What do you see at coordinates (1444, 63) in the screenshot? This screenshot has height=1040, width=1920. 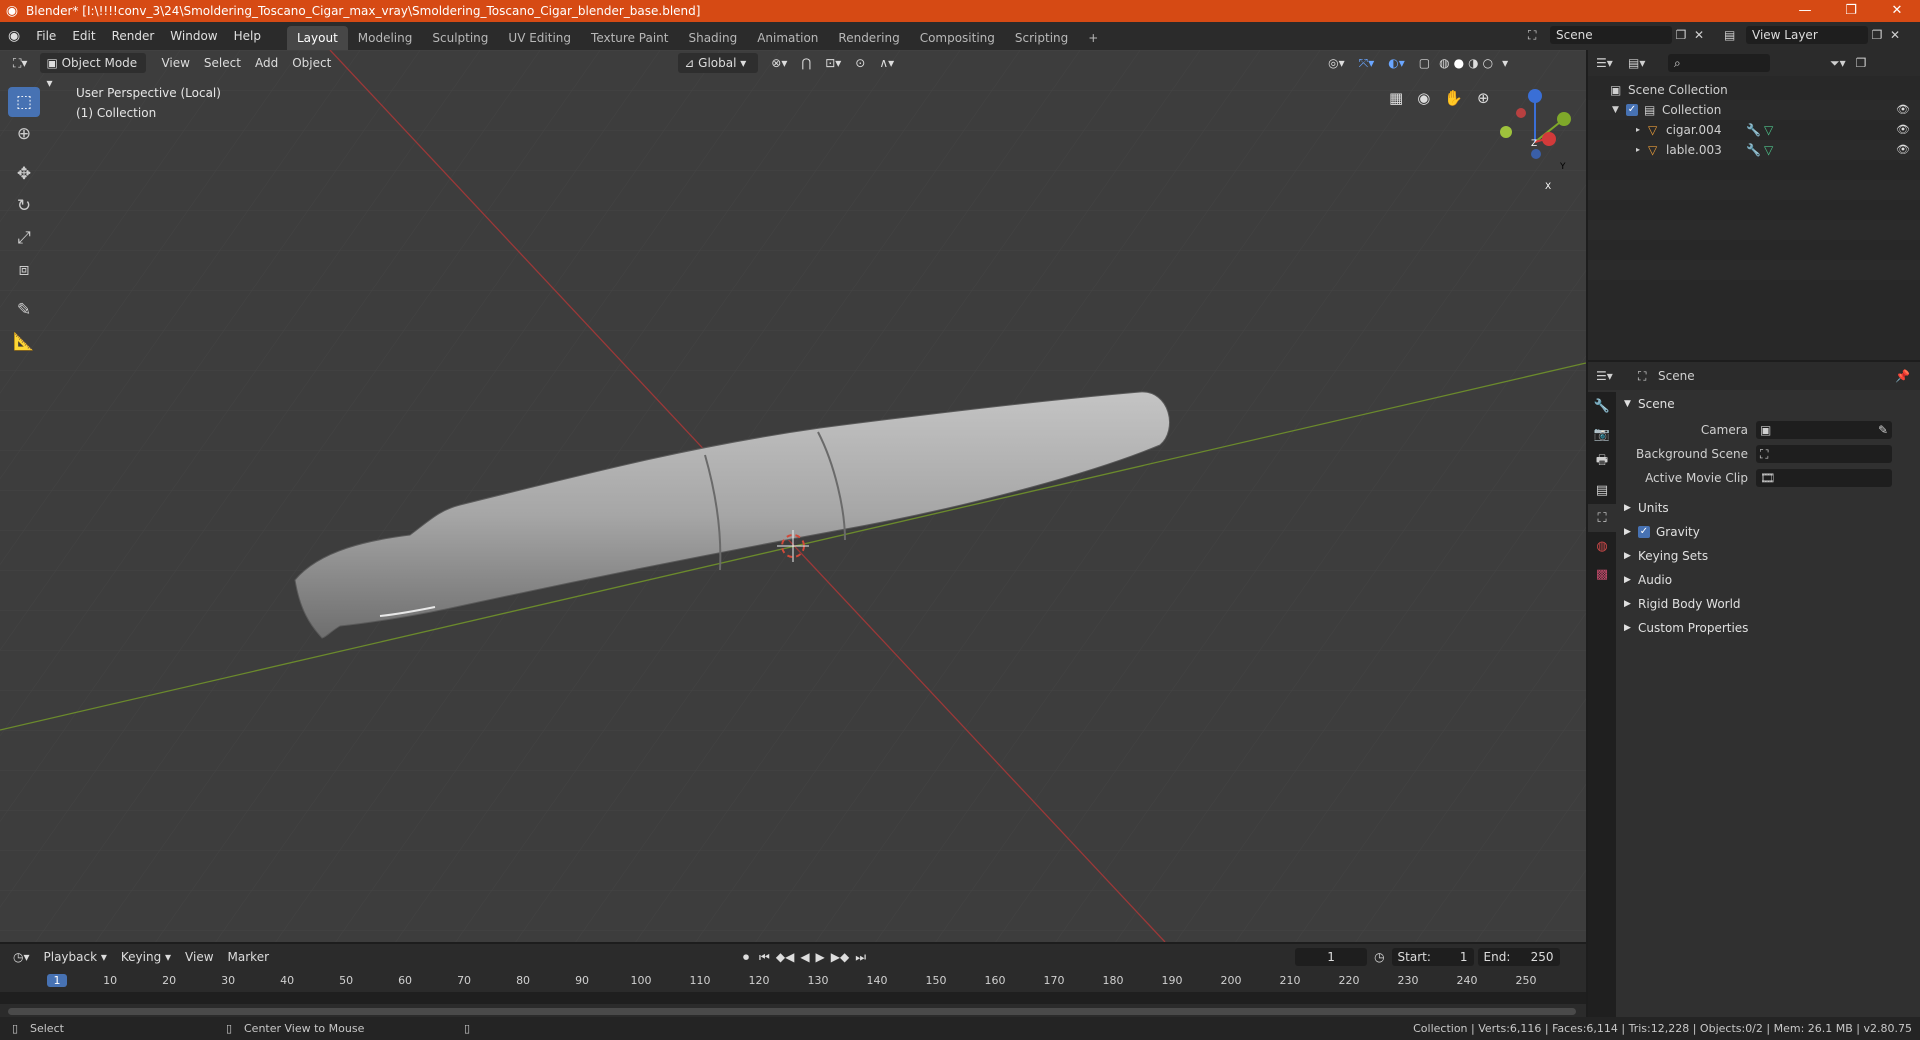 I see `wireframe-shading-icon: ◍` at bounding box center [1444, 63].